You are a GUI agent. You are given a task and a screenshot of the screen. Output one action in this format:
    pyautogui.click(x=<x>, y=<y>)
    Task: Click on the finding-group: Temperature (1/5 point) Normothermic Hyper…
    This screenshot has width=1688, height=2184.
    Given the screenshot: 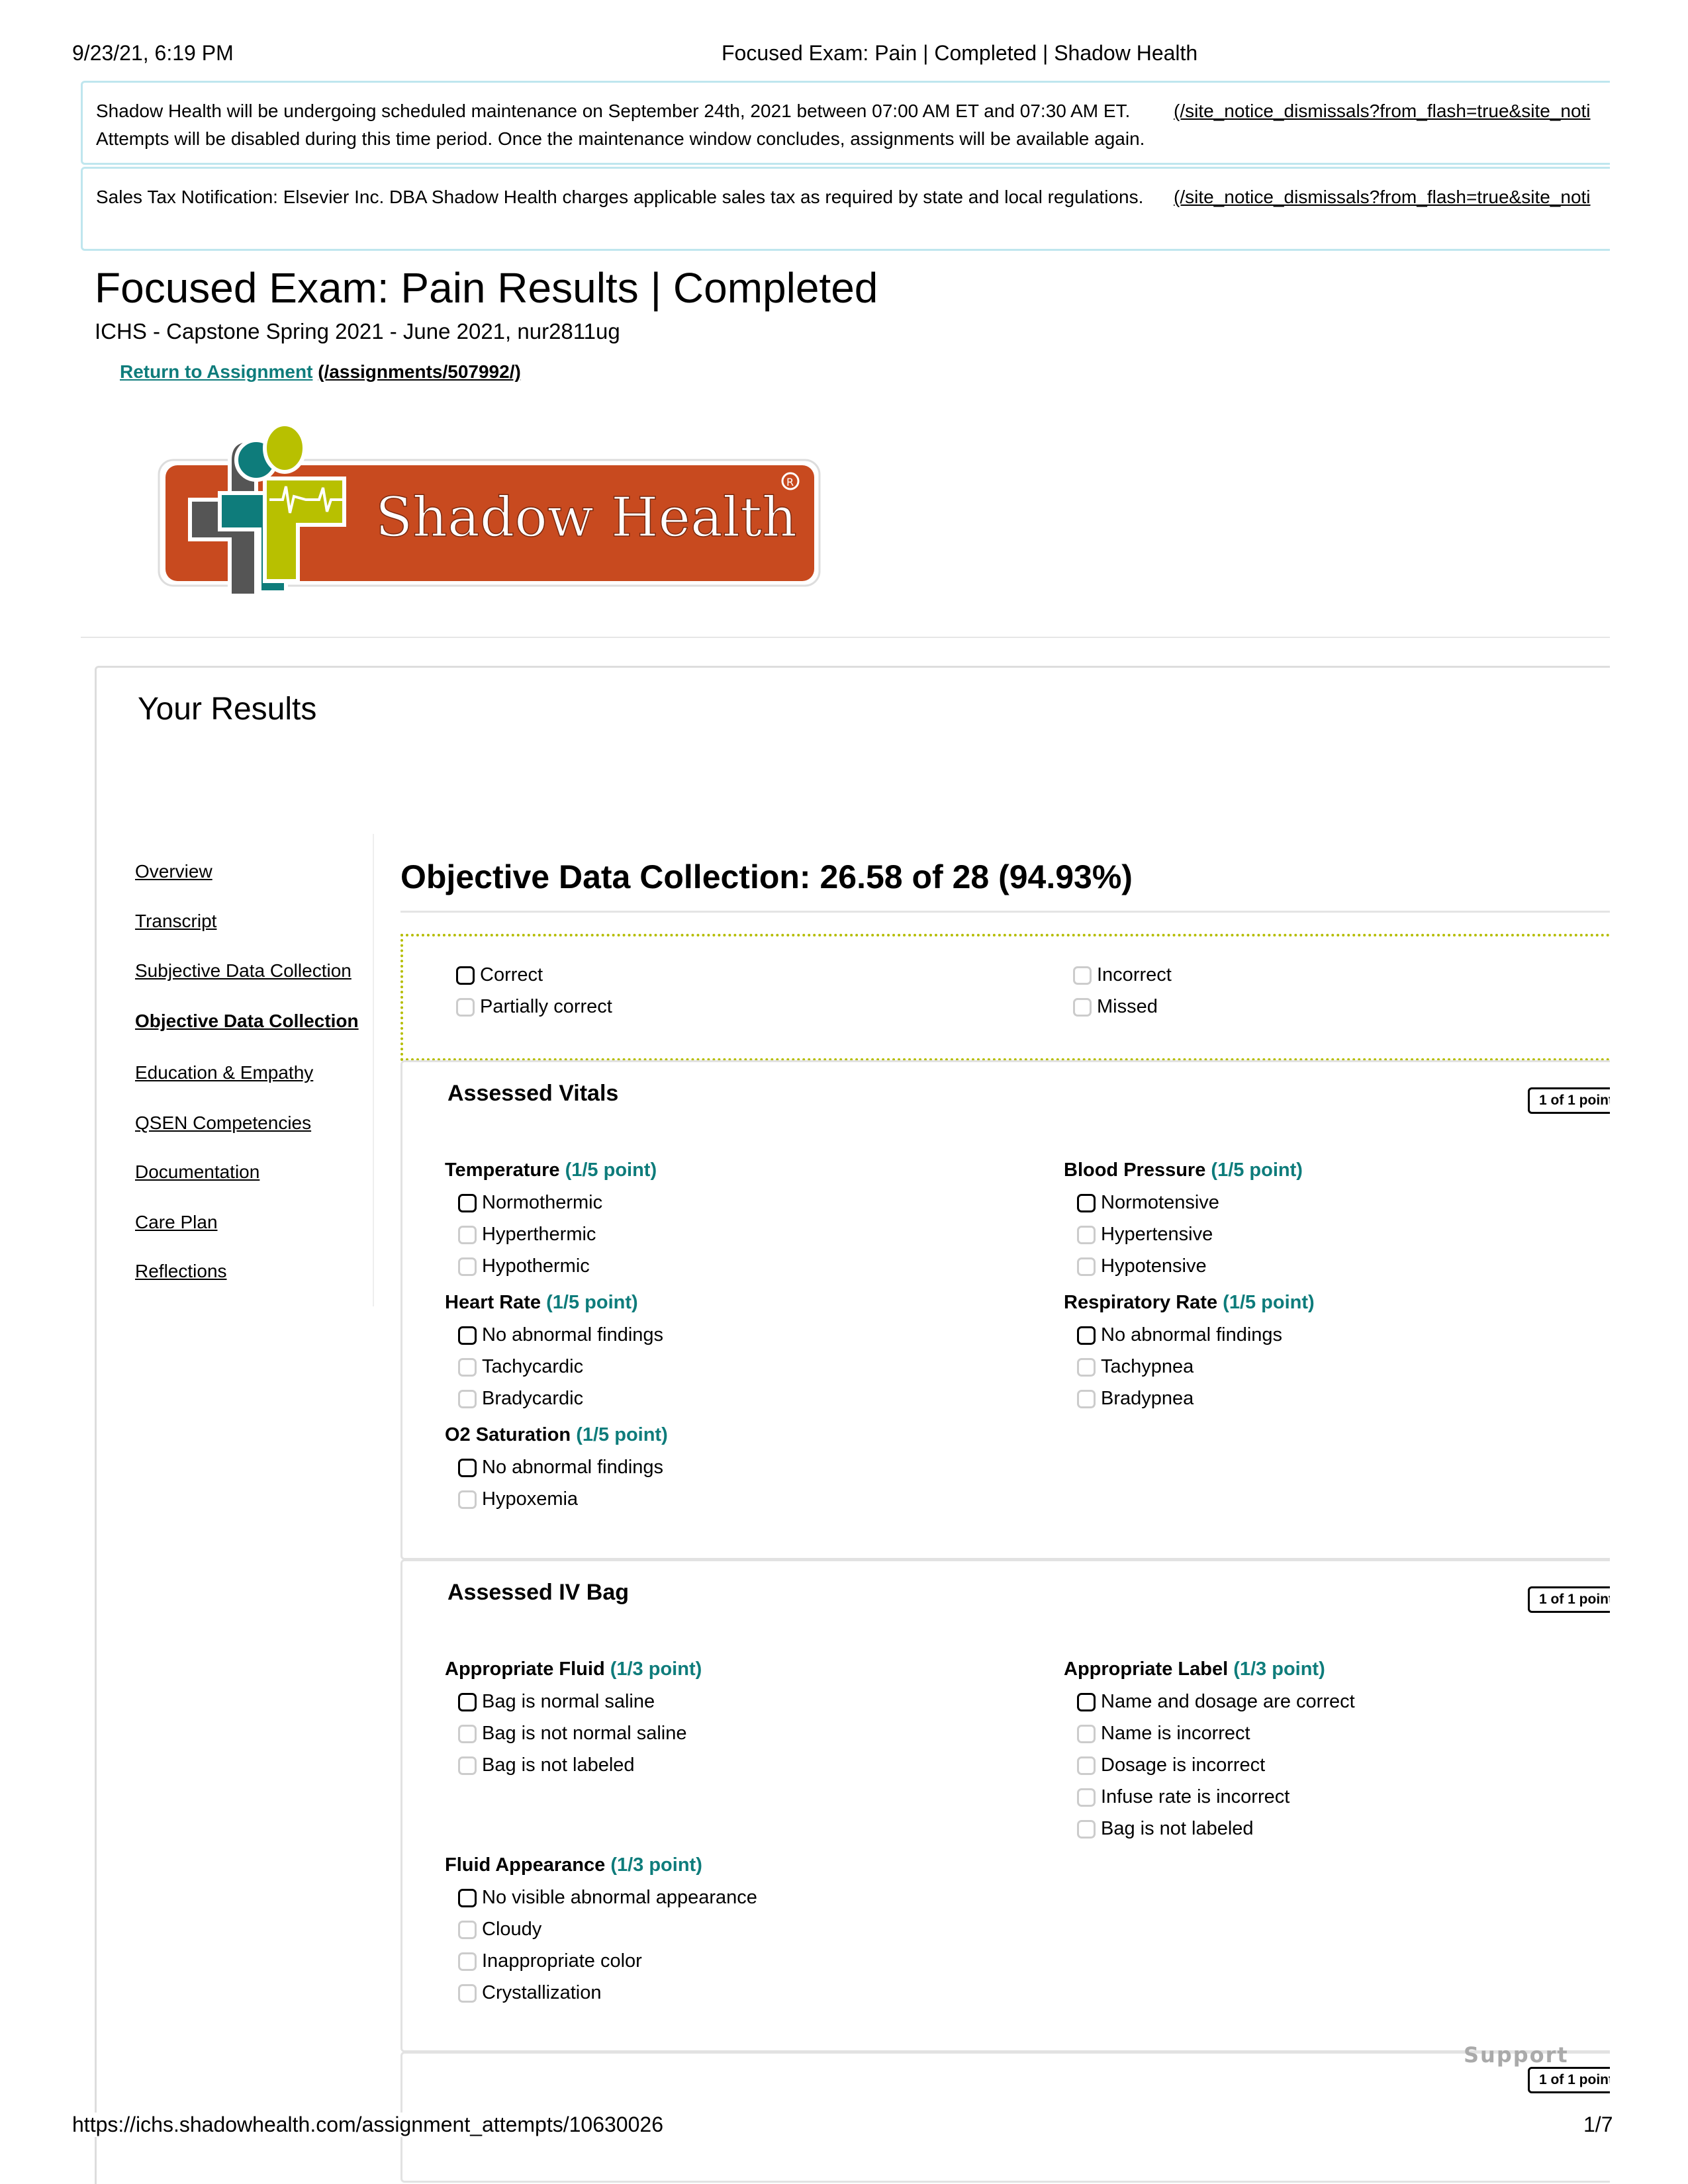 What is the action you would take?
    pyautogui.click(x=754, y=1218)
    